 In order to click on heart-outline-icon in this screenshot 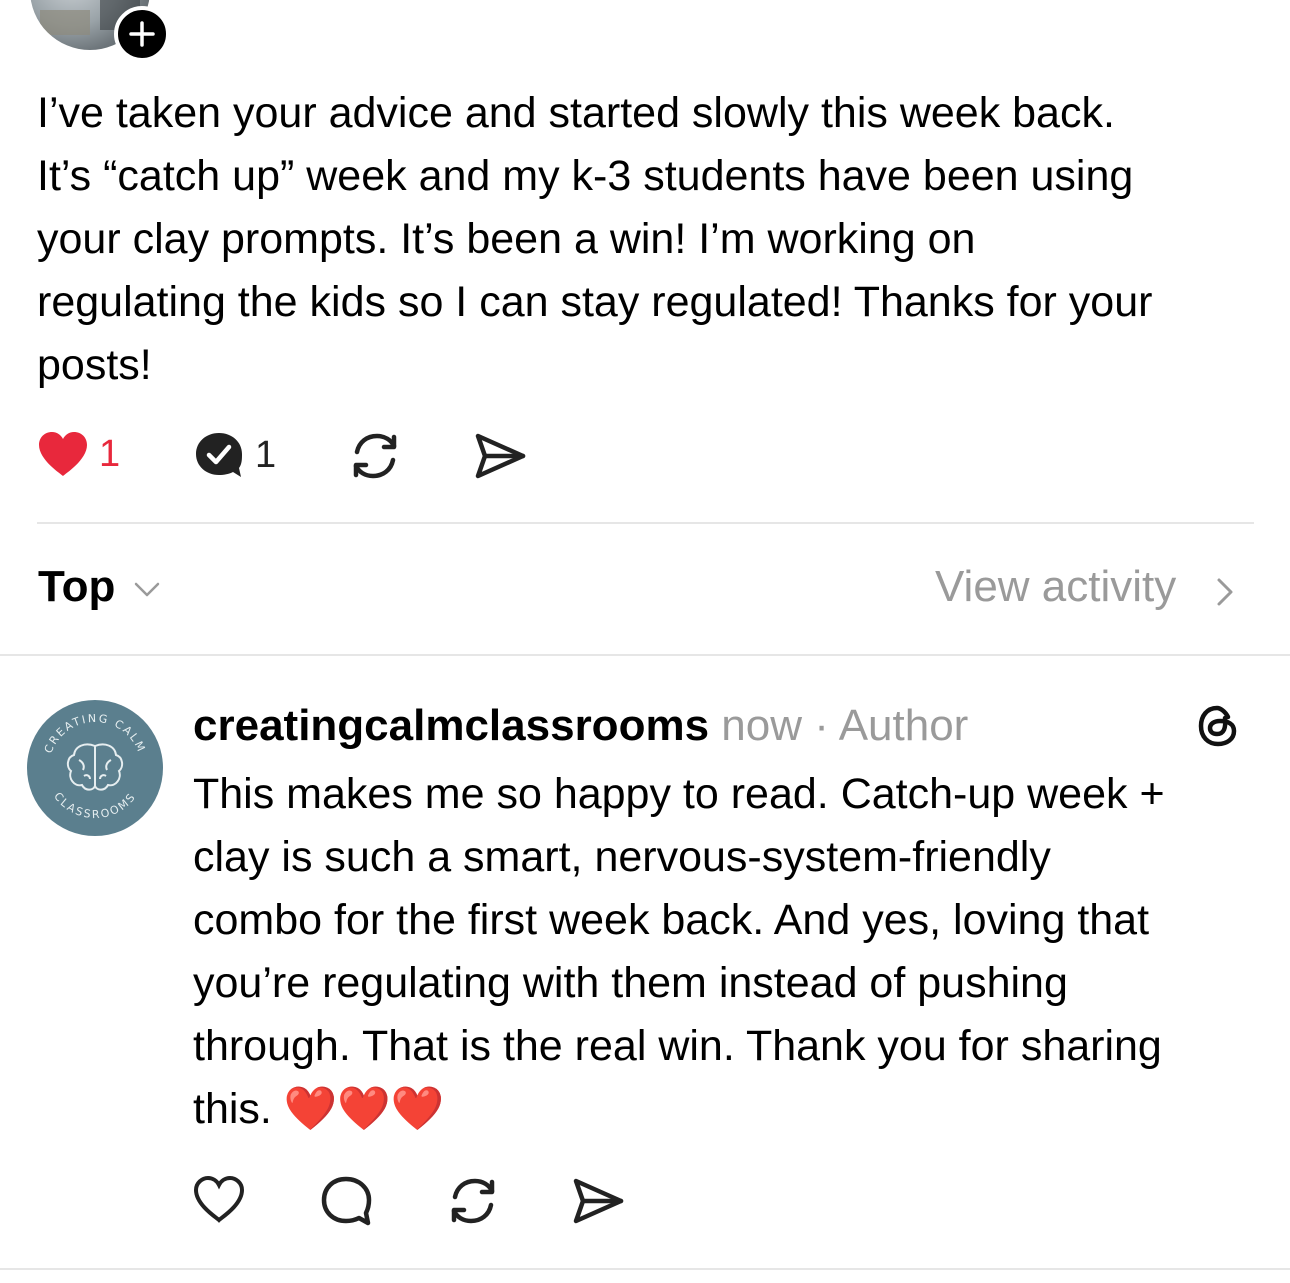, I will do `click(219, 1199)`.